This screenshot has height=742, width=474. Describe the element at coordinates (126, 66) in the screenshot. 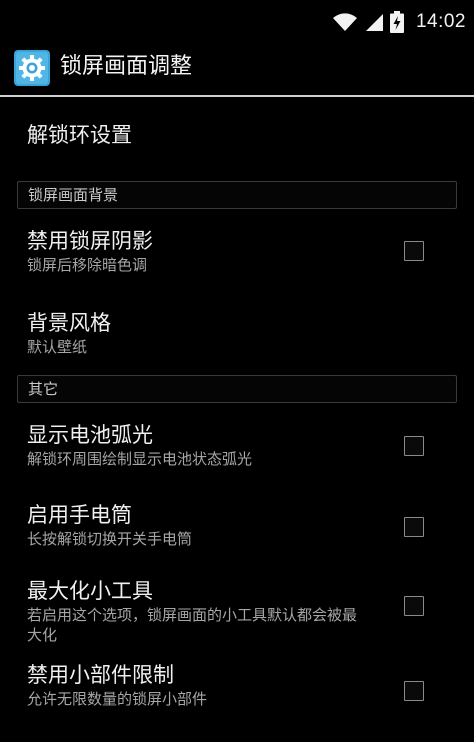

I see `page-title: 锁屏画面调整` at that location.